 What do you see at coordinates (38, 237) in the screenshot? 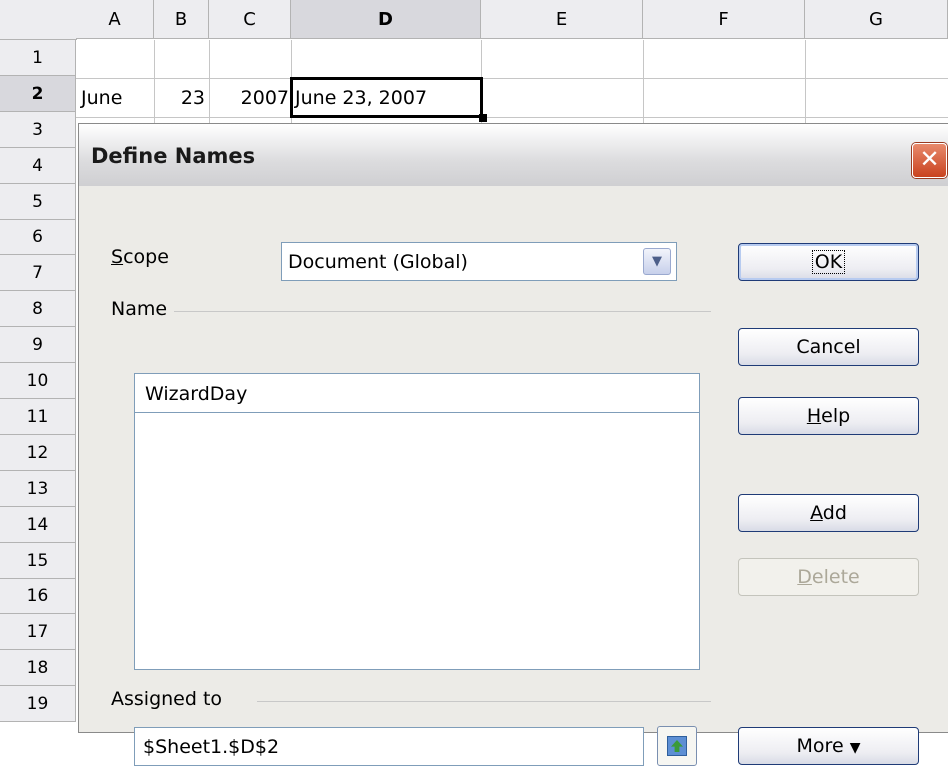
I see `row-header-6: 6` at bounding box center [38, 237].